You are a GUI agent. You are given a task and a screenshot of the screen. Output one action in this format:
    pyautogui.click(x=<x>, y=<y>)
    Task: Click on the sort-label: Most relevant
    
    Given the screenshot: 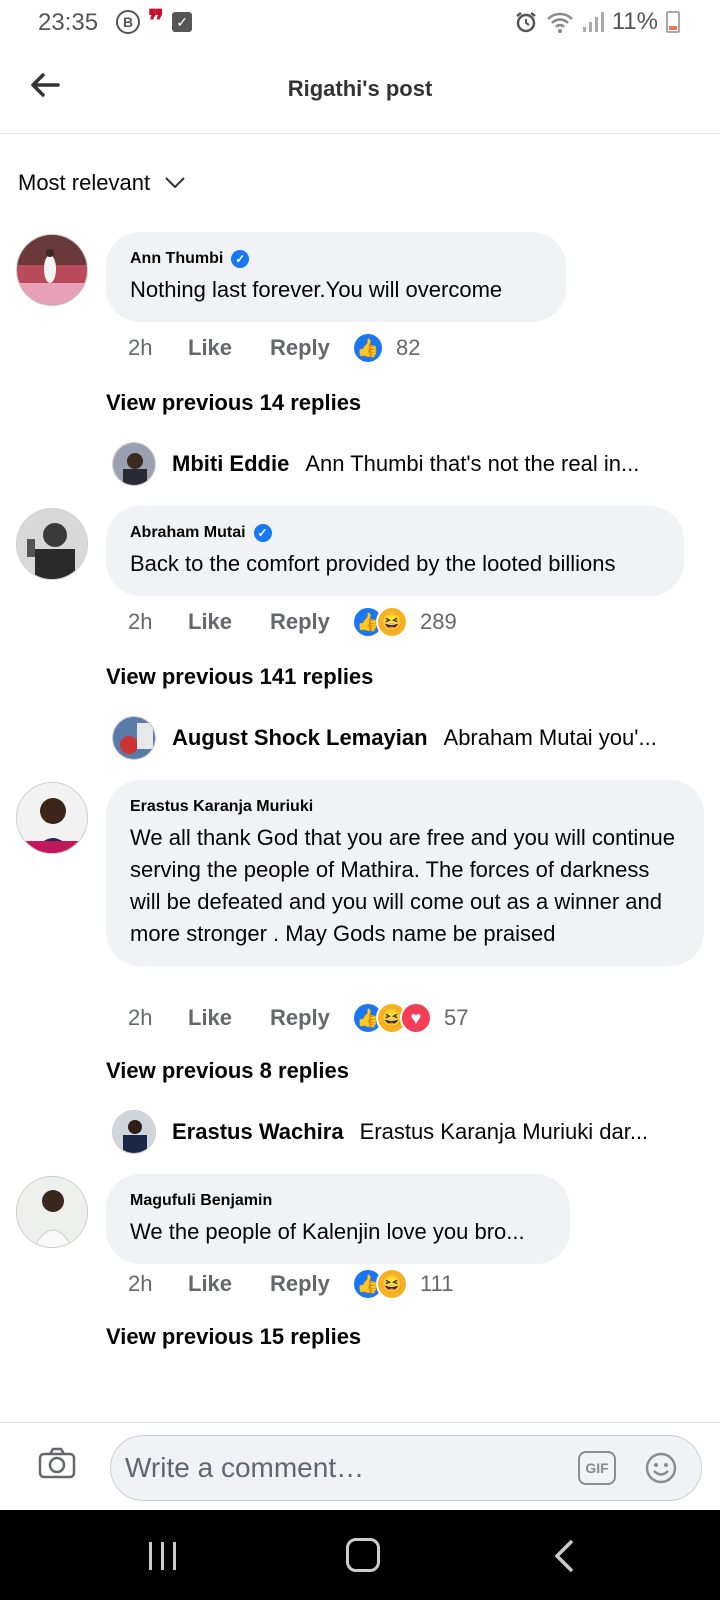 What is the action you would take?
    pyautogui.click(x=84, y=182)
    